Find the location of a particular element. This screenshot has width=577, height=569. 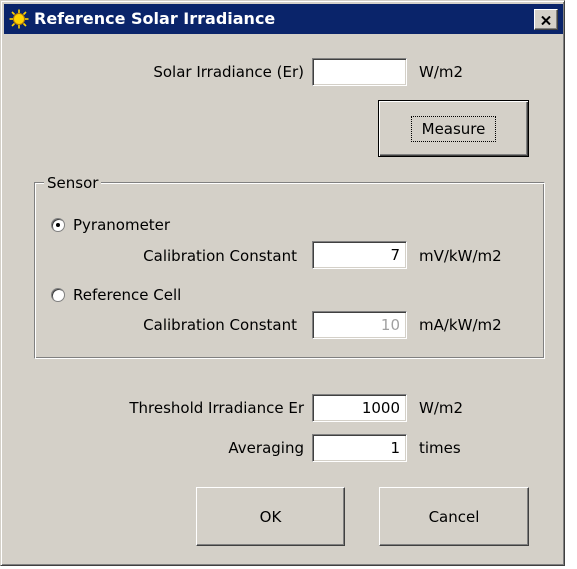

pyranometer-constant-unit: mV/kW/m2 is located at coordinates (460, 256).